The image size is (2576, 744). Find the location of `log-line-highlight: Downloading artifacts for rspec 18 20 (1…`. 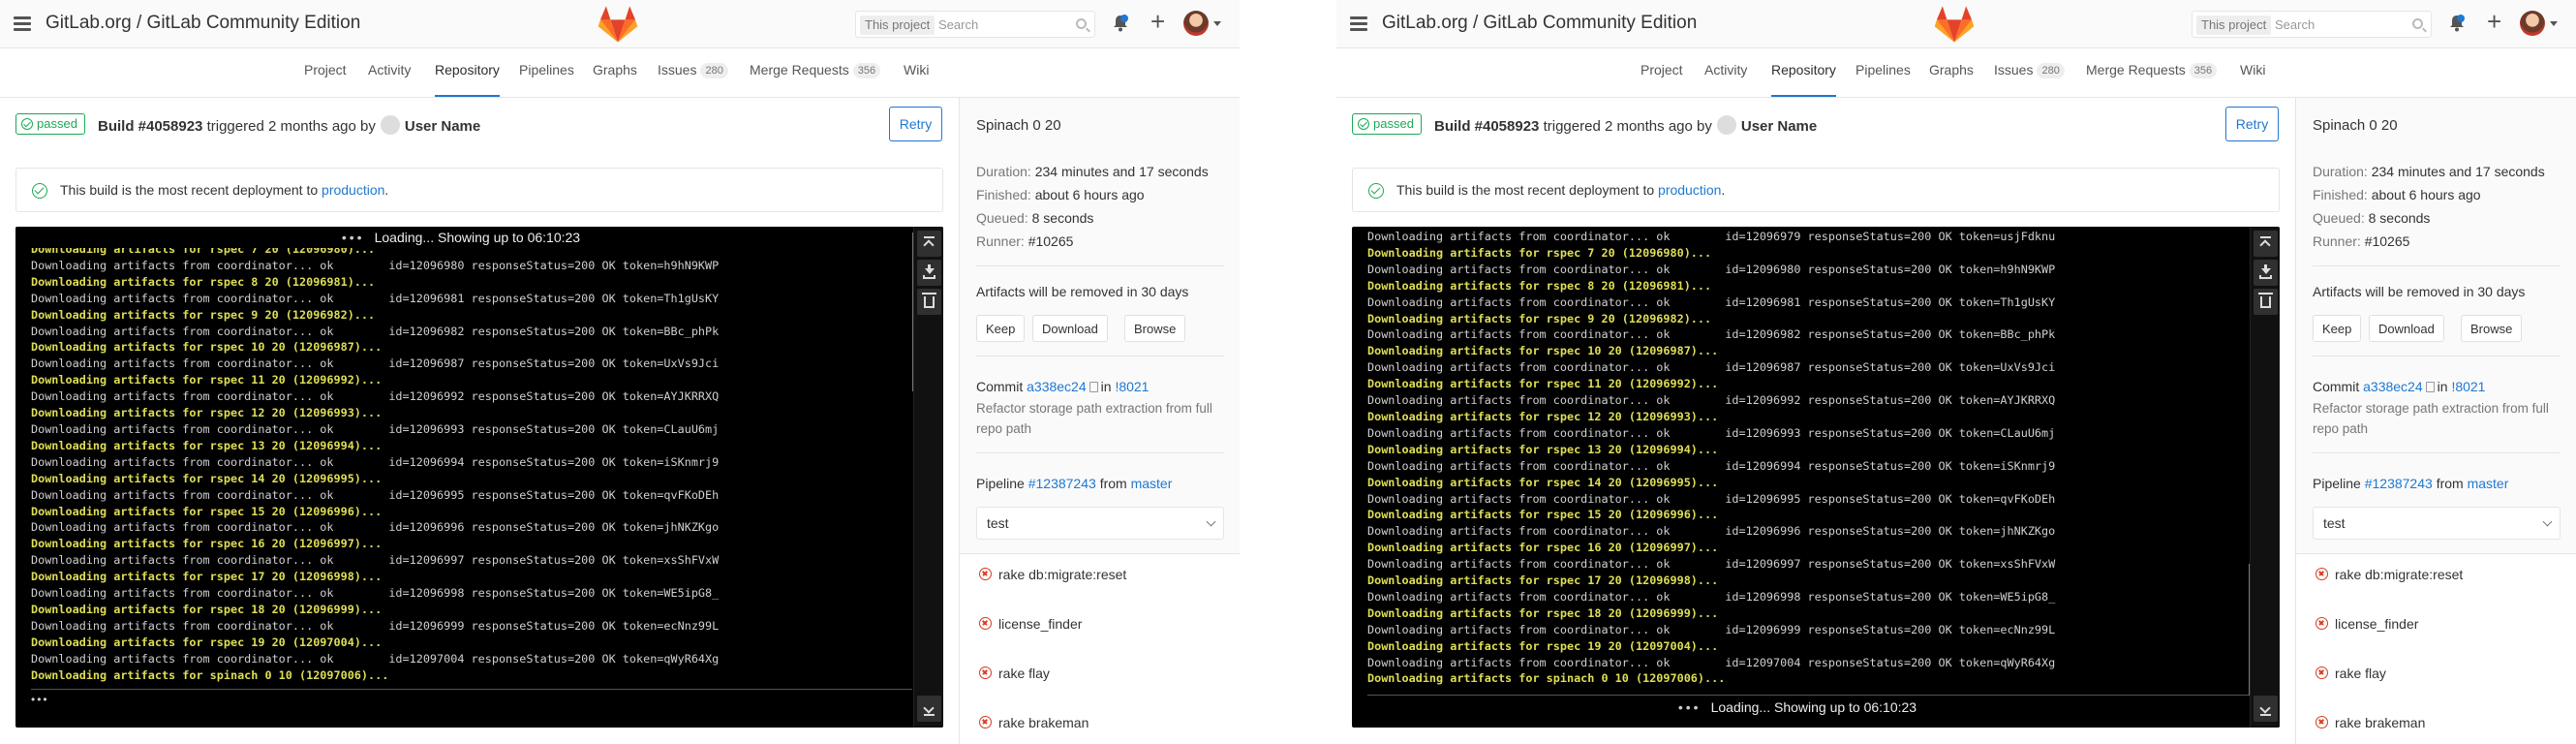

log-line-highlight: Downloading artifacts for rspec 18 20 (1… is located at coordinates (207, 609).